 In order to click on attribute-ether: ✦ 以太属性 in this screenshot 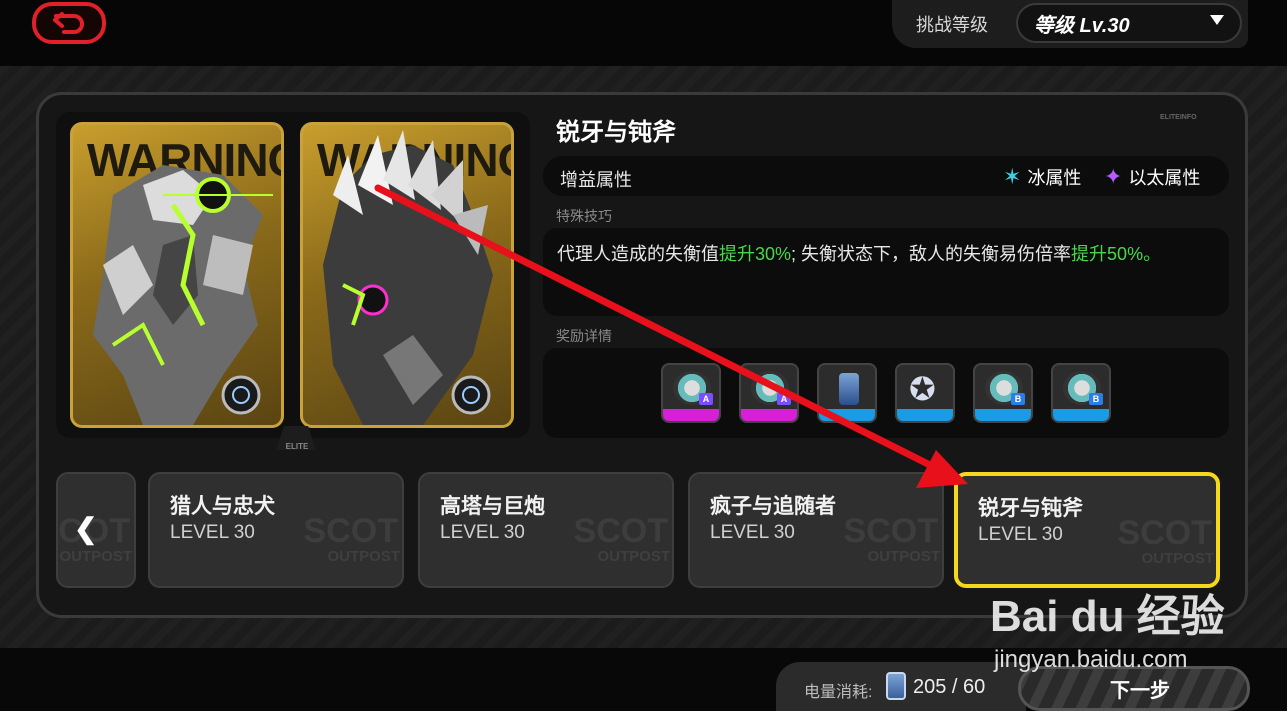, I will do `click(1152, 177)`.